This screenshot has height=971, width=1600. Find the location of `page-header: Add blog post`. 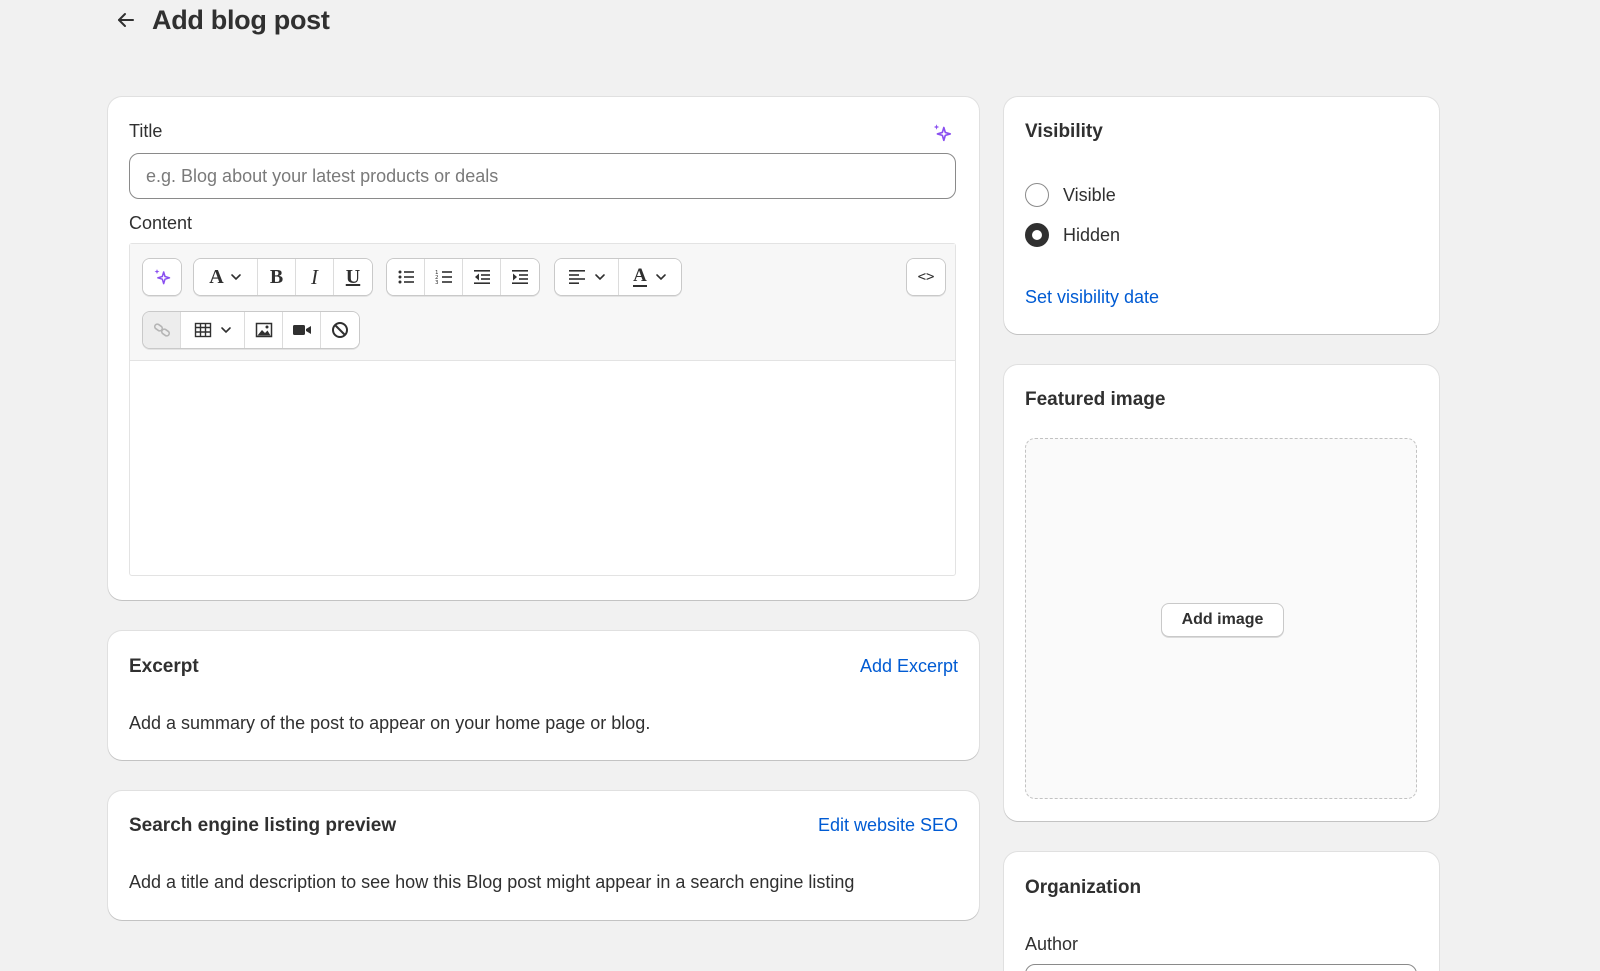

page-header: Add blog post is located at coordinates (219, 20).